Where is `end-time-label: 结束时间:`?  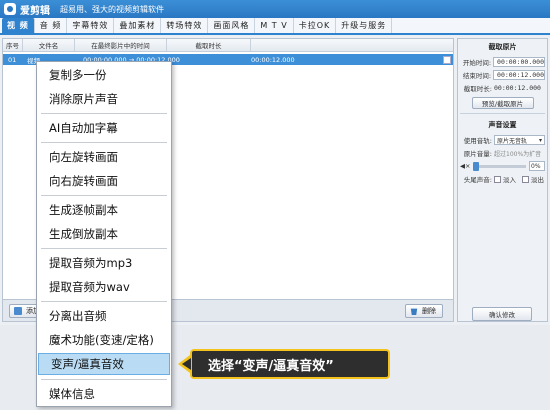 end-time-label: 结束时间: is located at coordinates (477, 76).